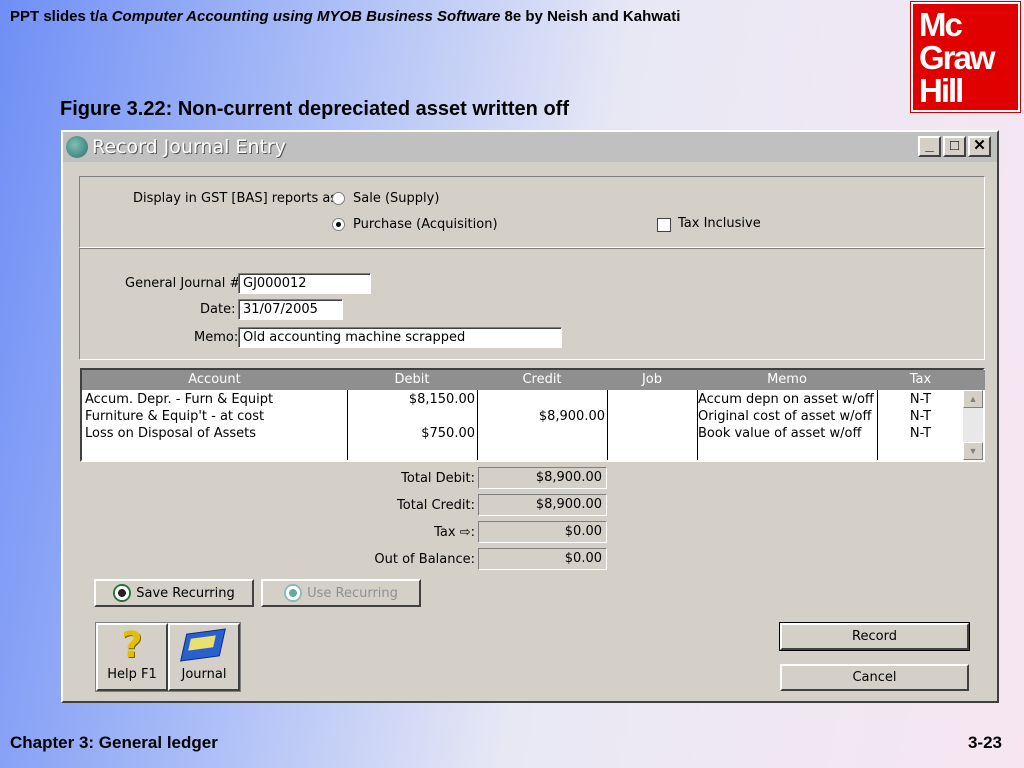 The height and width of the screenshot is (768, 1024). I want to click on cancel-button: Cancel, so click(874, 677).